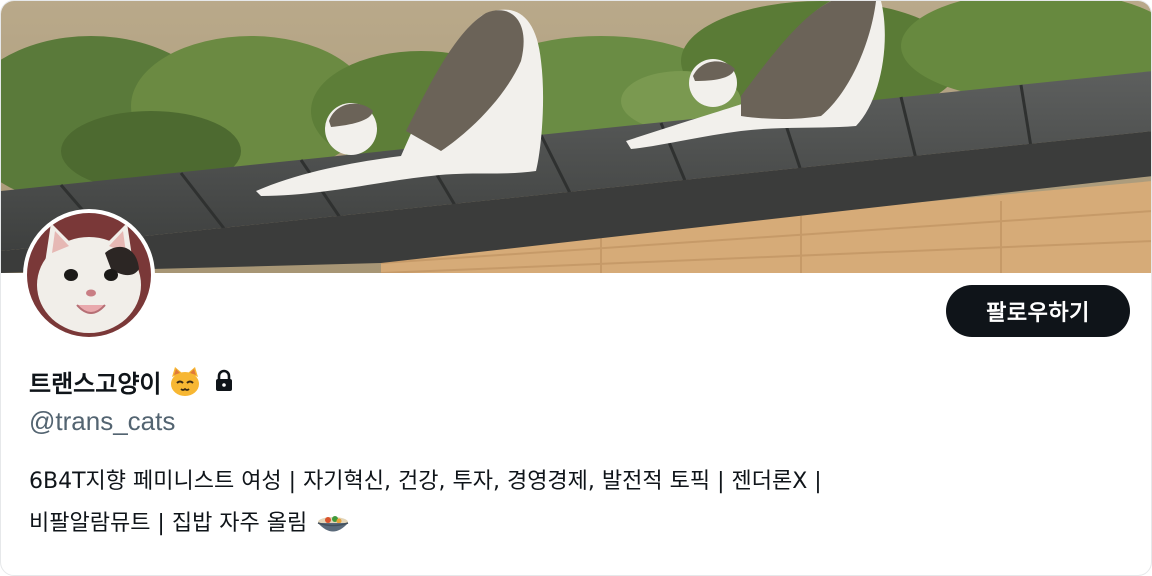  Describe the element at coordinates (1038, 311) in the screenshot. I see `follow-button: 팔로우하기` at that location.